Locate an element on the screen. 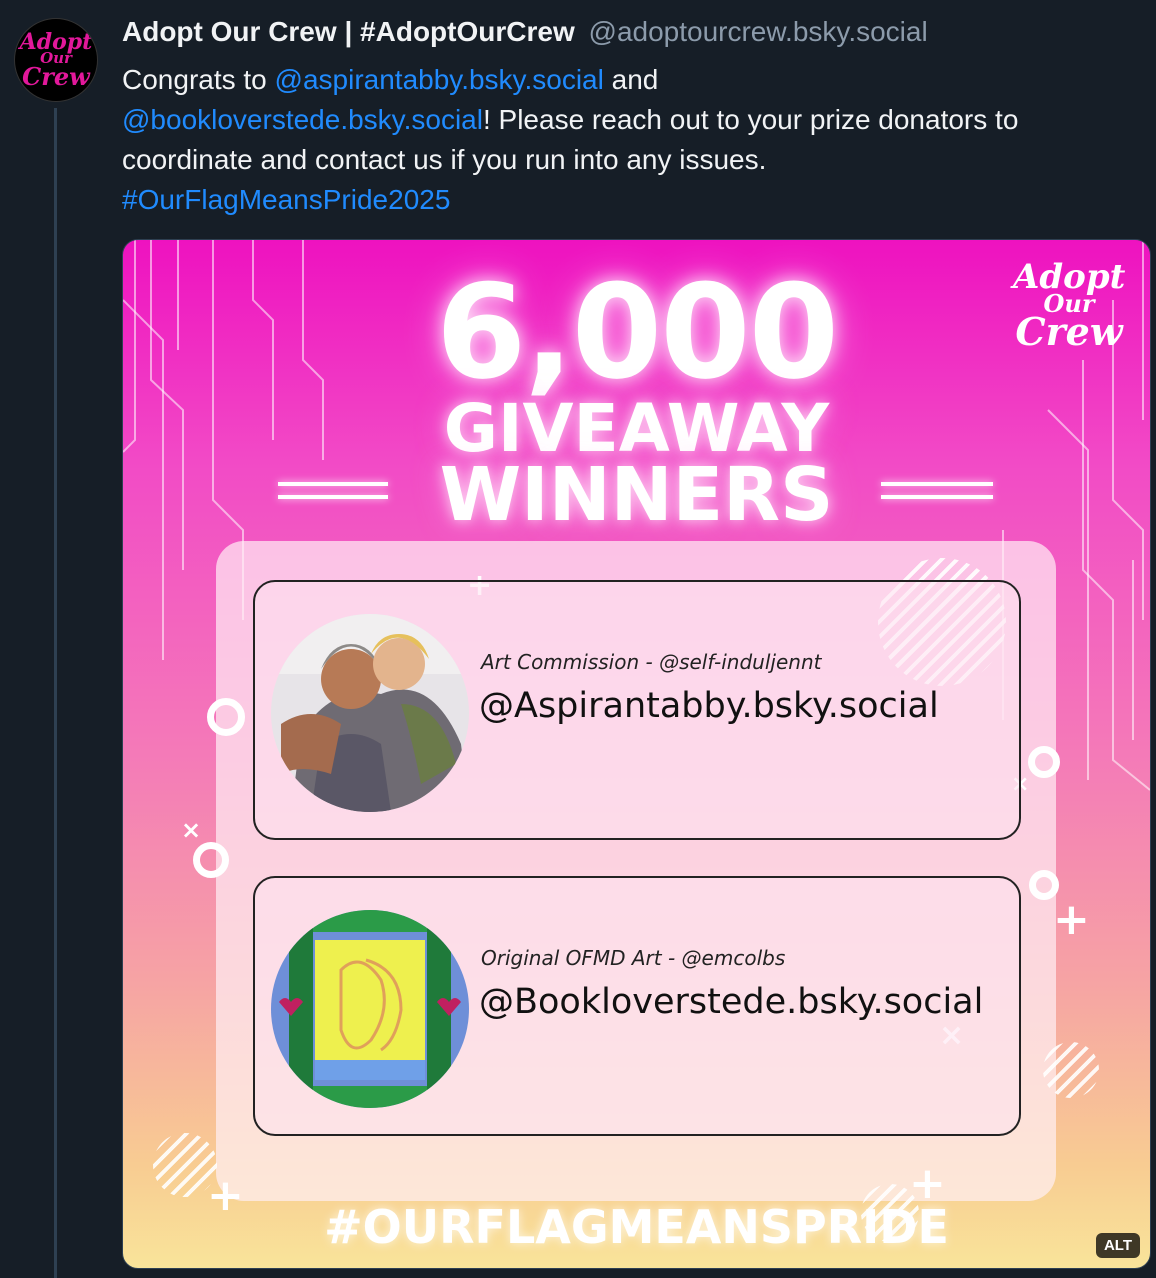 The width and height of the screenshot is (1156, 1278). thread-line is located at coordinates (55, 693).